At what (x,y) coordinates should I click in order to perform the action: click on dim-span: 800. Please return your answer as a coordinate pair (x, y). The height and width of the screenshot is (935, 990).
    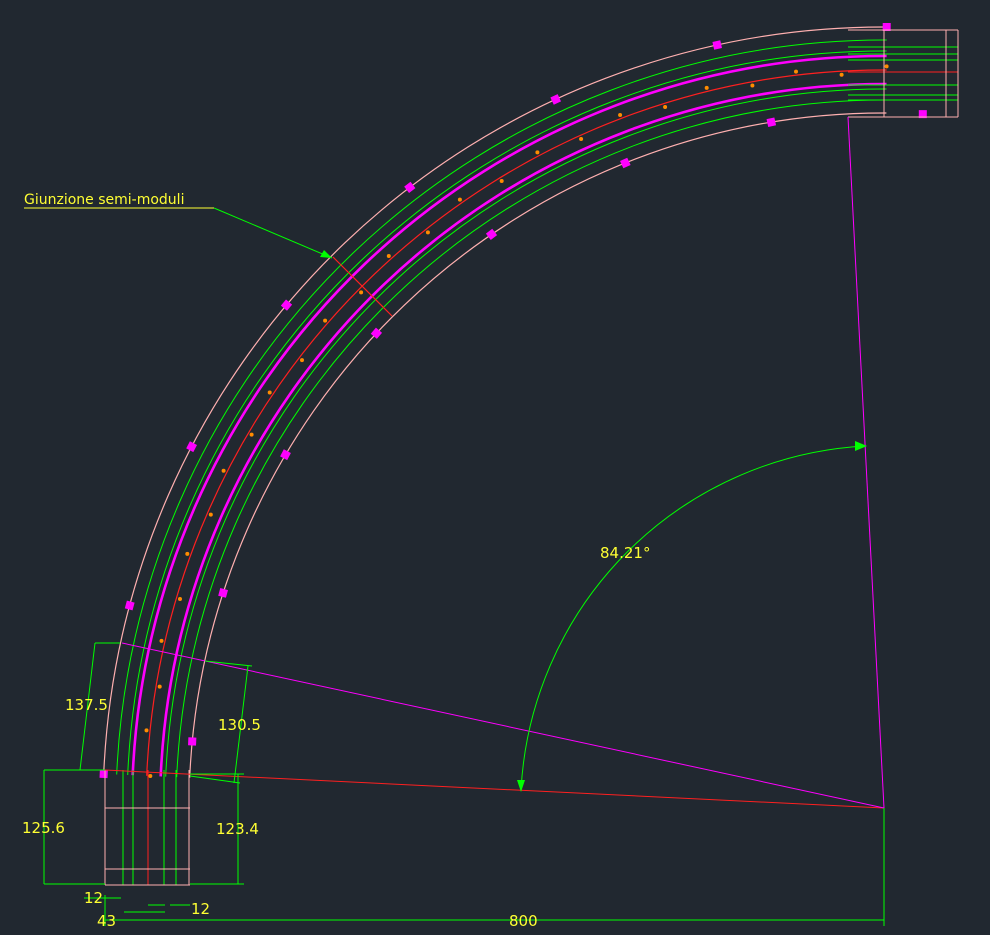
    Looking at the image, I should click on (523, 921).